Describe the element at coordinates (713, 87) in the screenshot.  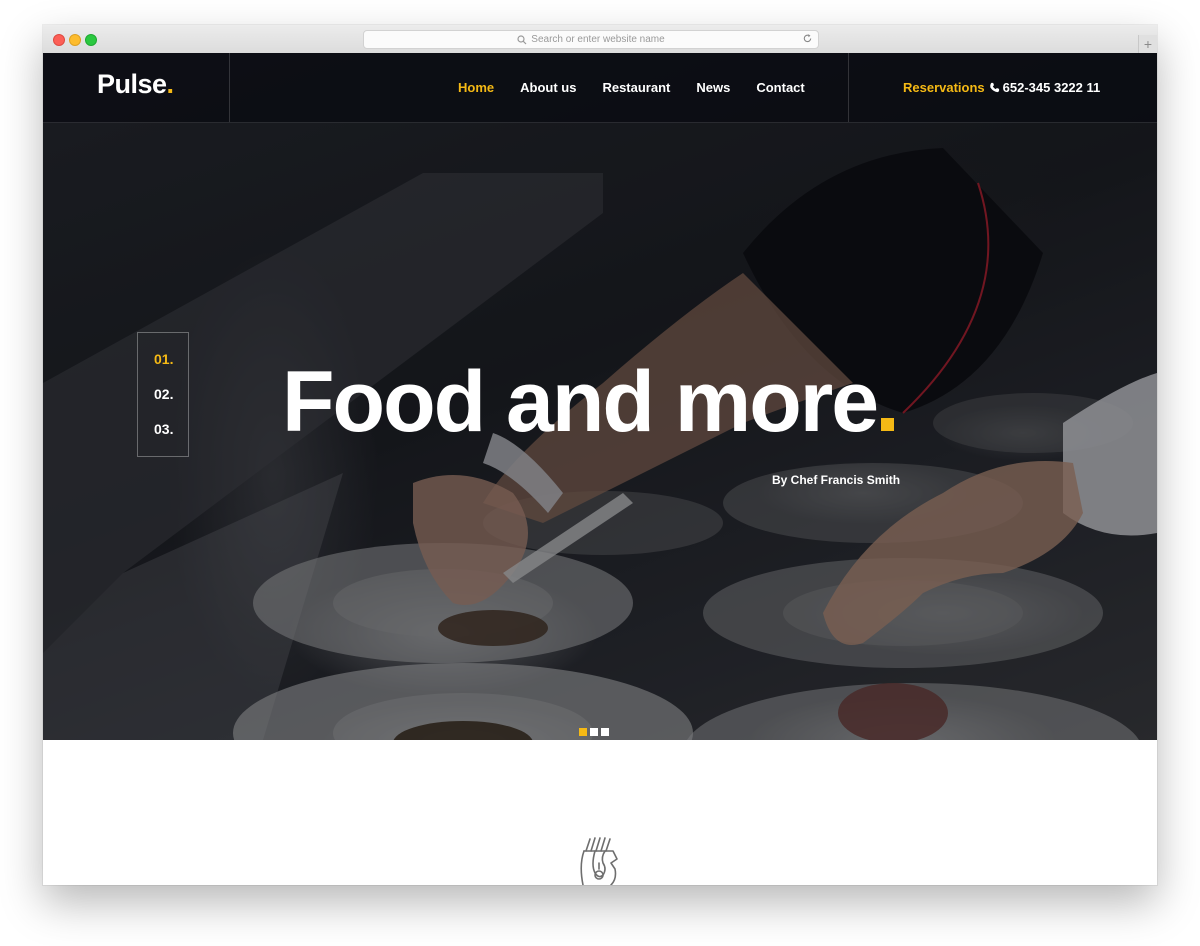
I see `nav-news: News` at that location.